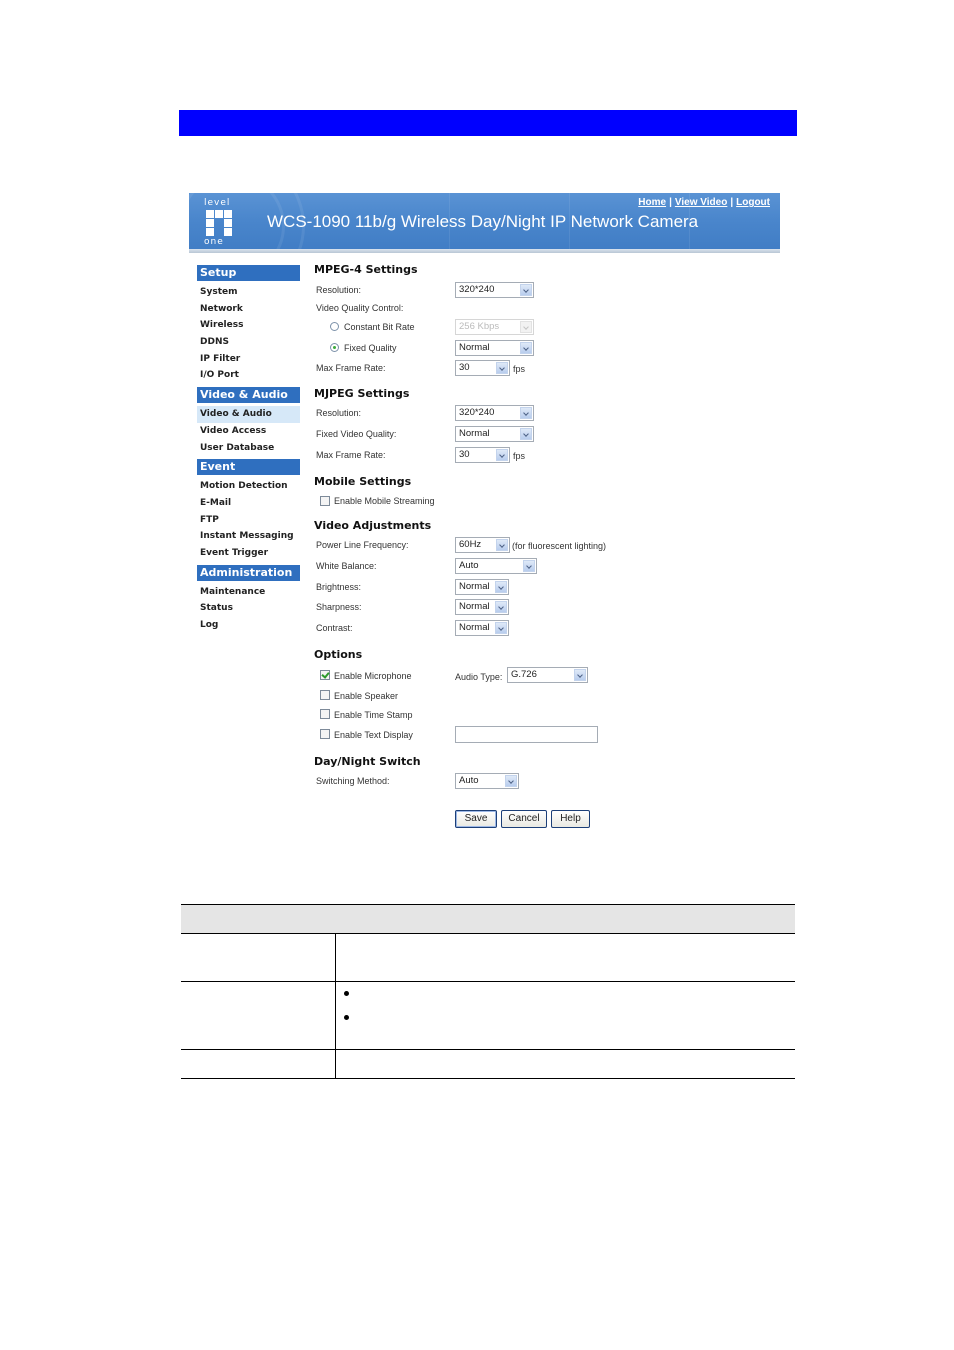  What do you see at coordinates (494, 434) in the screenshot?
I see `mjpeg-quality-select: Normal` at bounding box center [494, 434].